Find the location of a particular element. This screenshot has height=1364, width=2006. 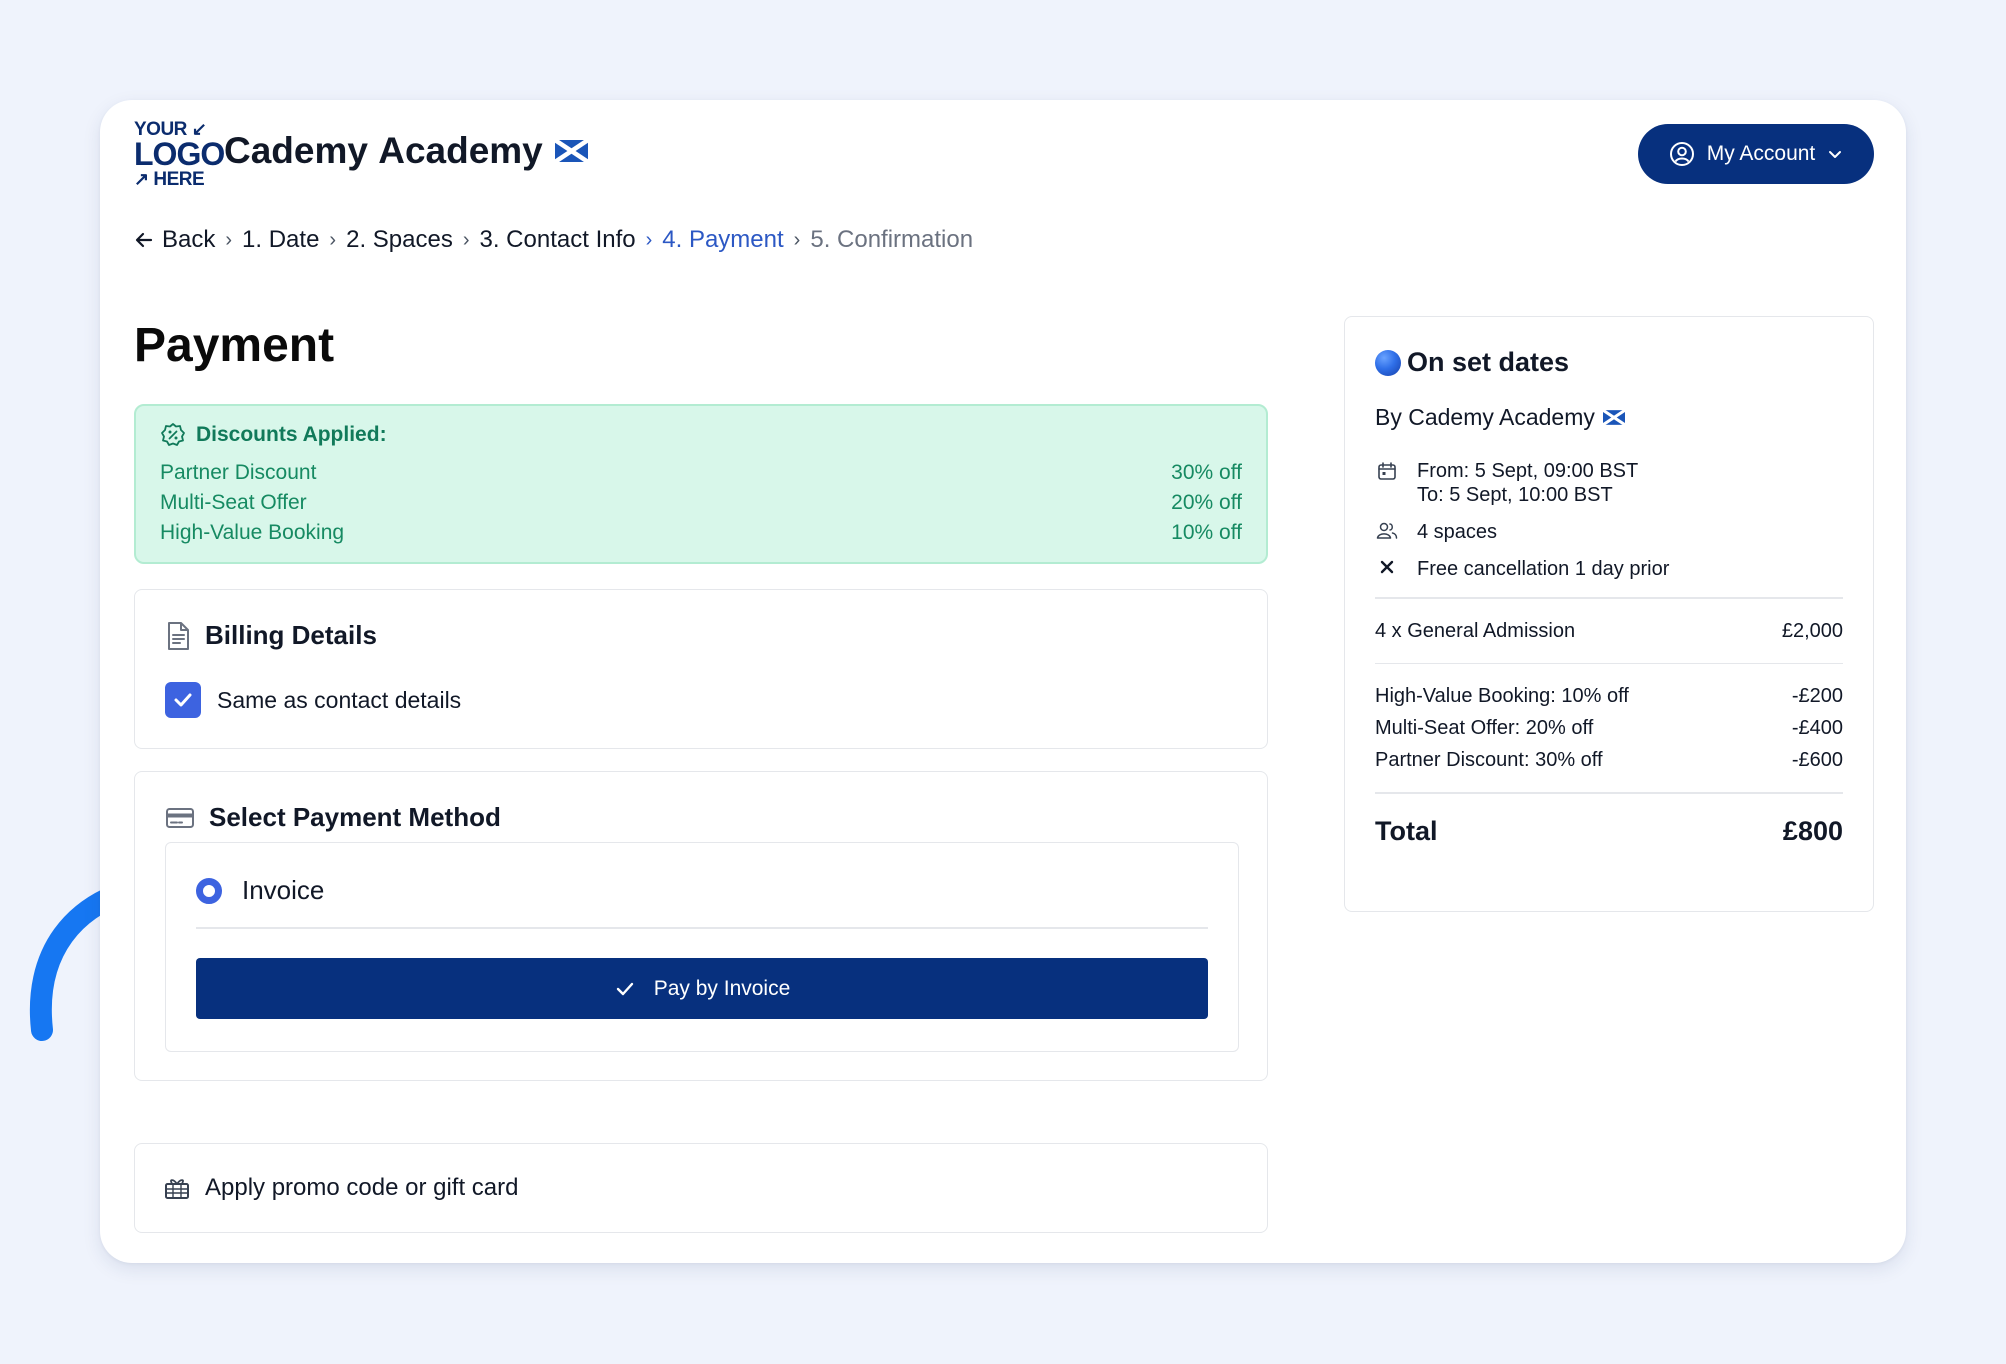

breadcrumb-step-confirmation: 5. Confirmation is located at coordinates (892, 239).